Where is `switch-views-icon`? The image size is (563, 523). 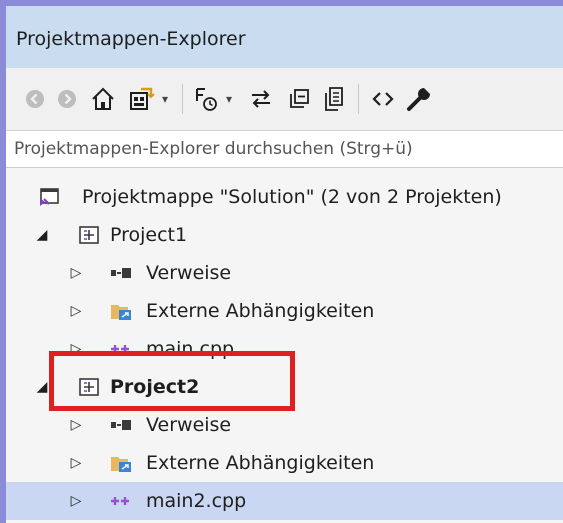
switch-views-icon is located at coordinates (142, 98).